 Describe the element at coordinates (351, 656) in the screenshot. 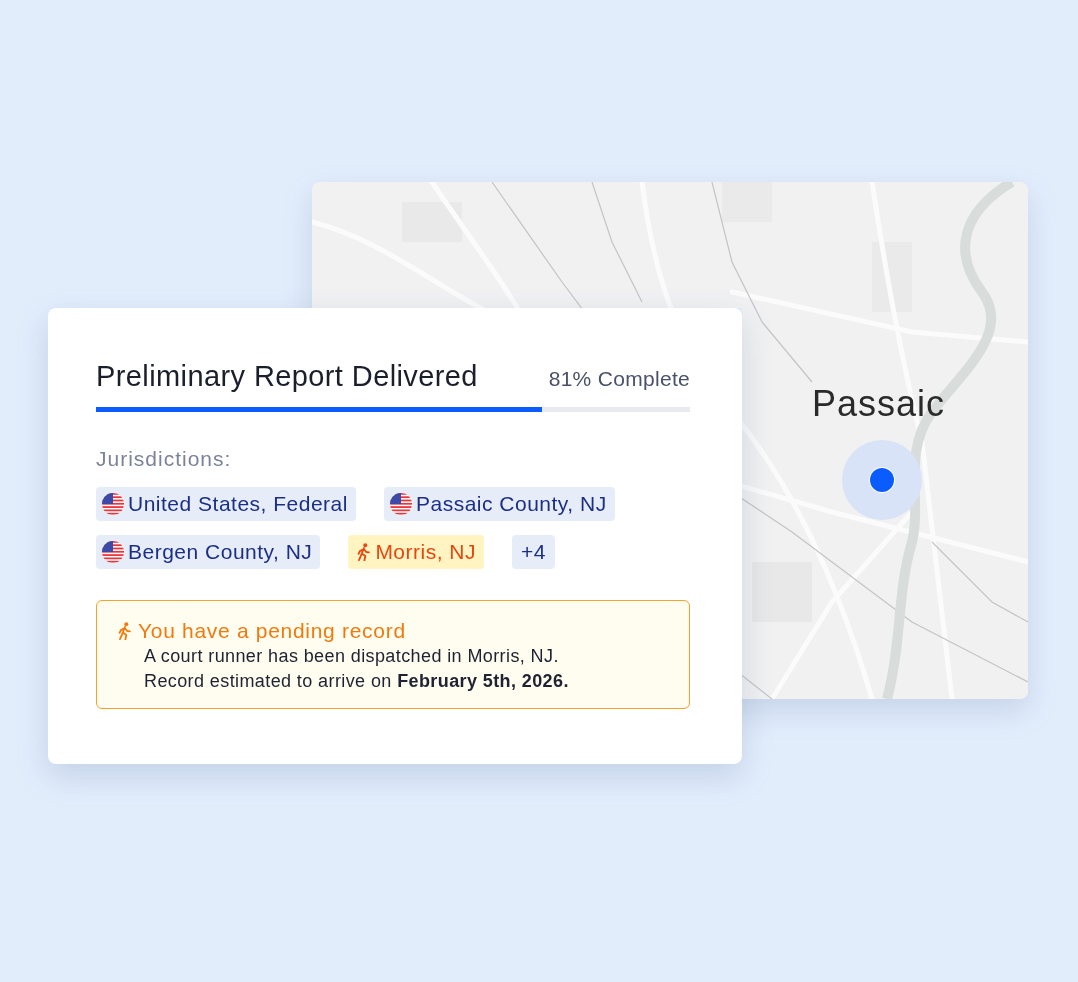

I see `alert-text: A court runner has been dispatched in Morris, NJ.` at that location.